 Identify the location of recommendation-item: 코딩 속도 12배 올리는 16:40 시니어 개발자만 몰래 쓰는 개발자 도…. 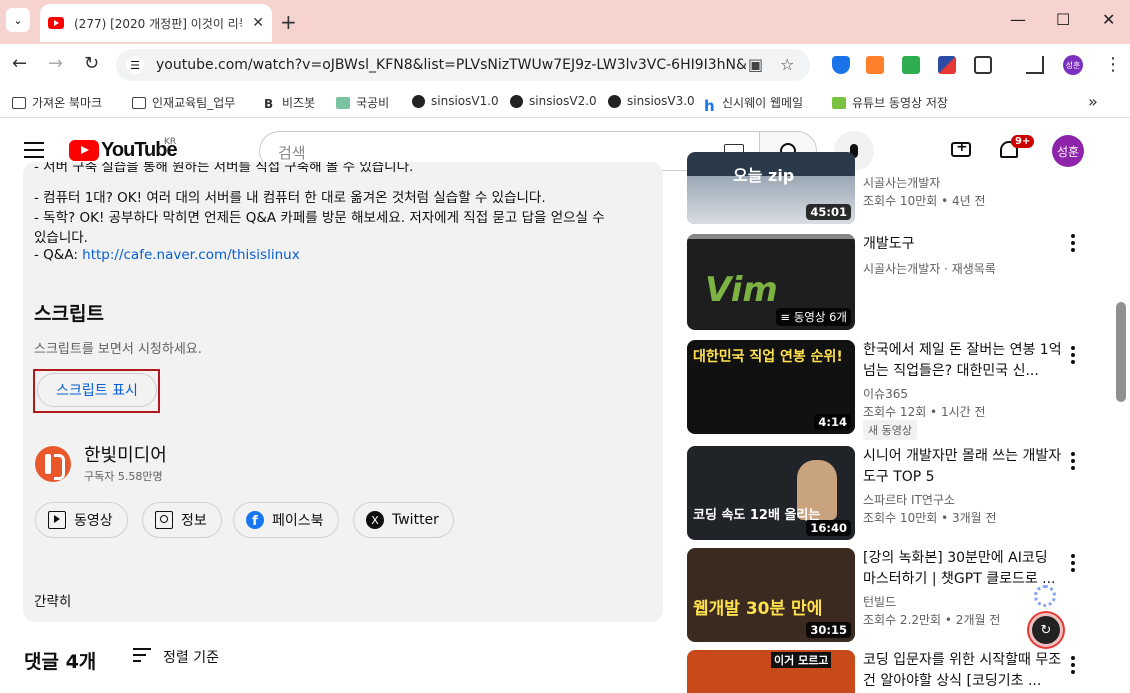
(897, 493).